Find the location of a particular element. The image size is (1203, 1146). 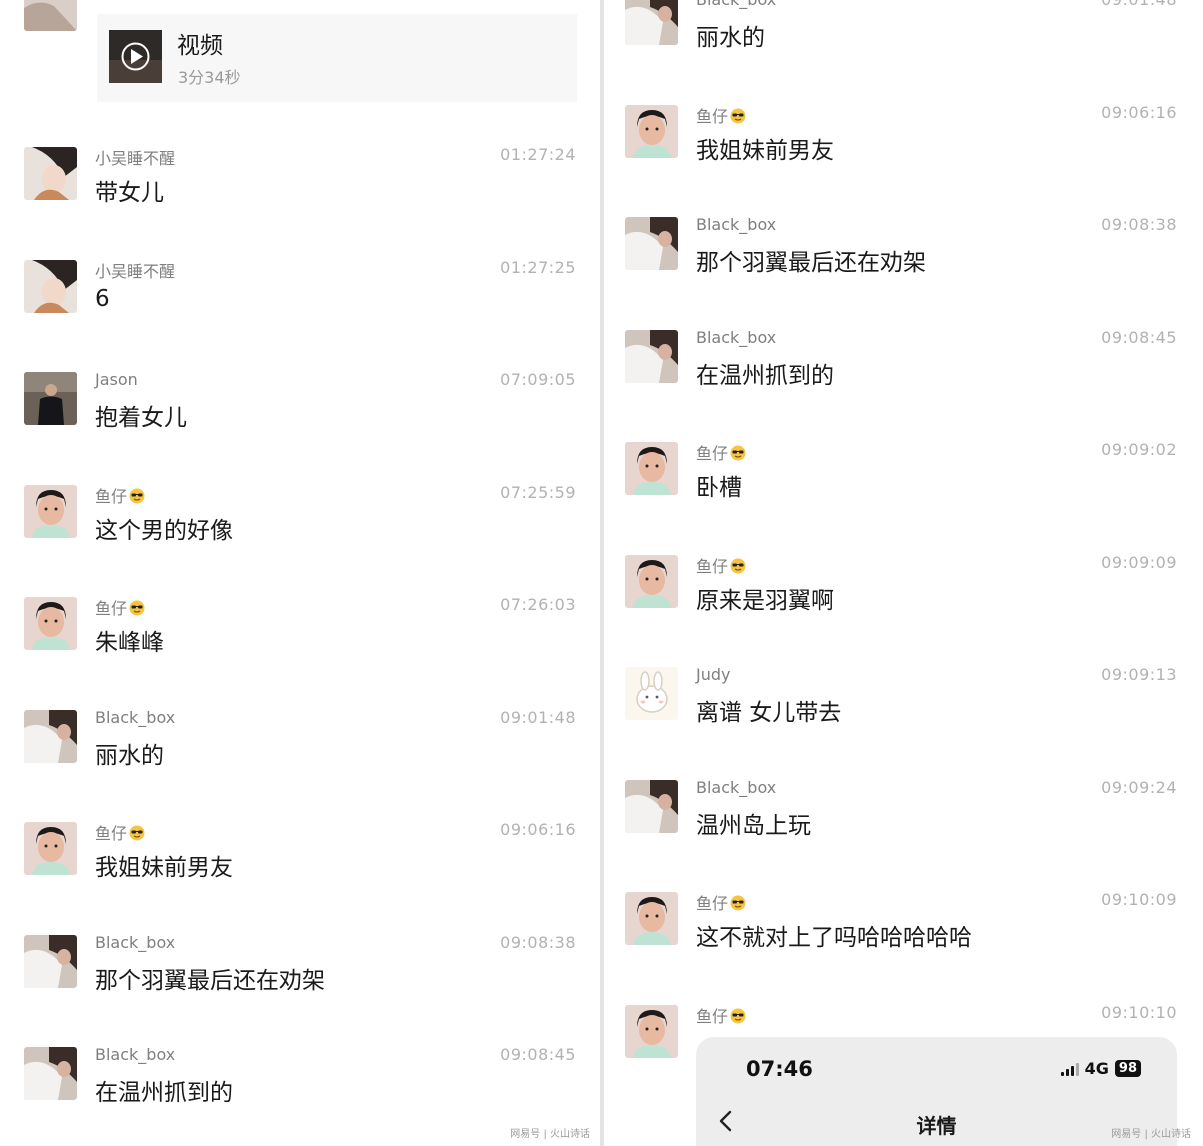

message-text: 原来是羽翼啊 is located at coordinates (765, 598).